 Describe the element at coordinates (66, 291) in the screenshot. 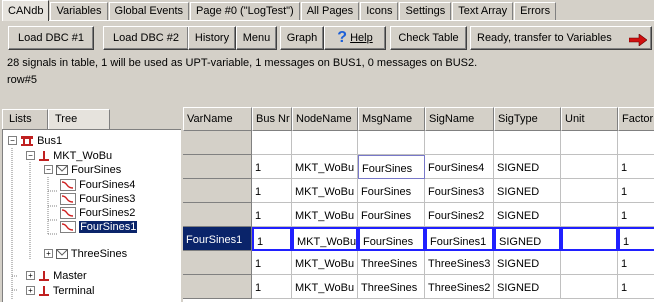

I see `tree-node-terminal: Terminal` at that location.